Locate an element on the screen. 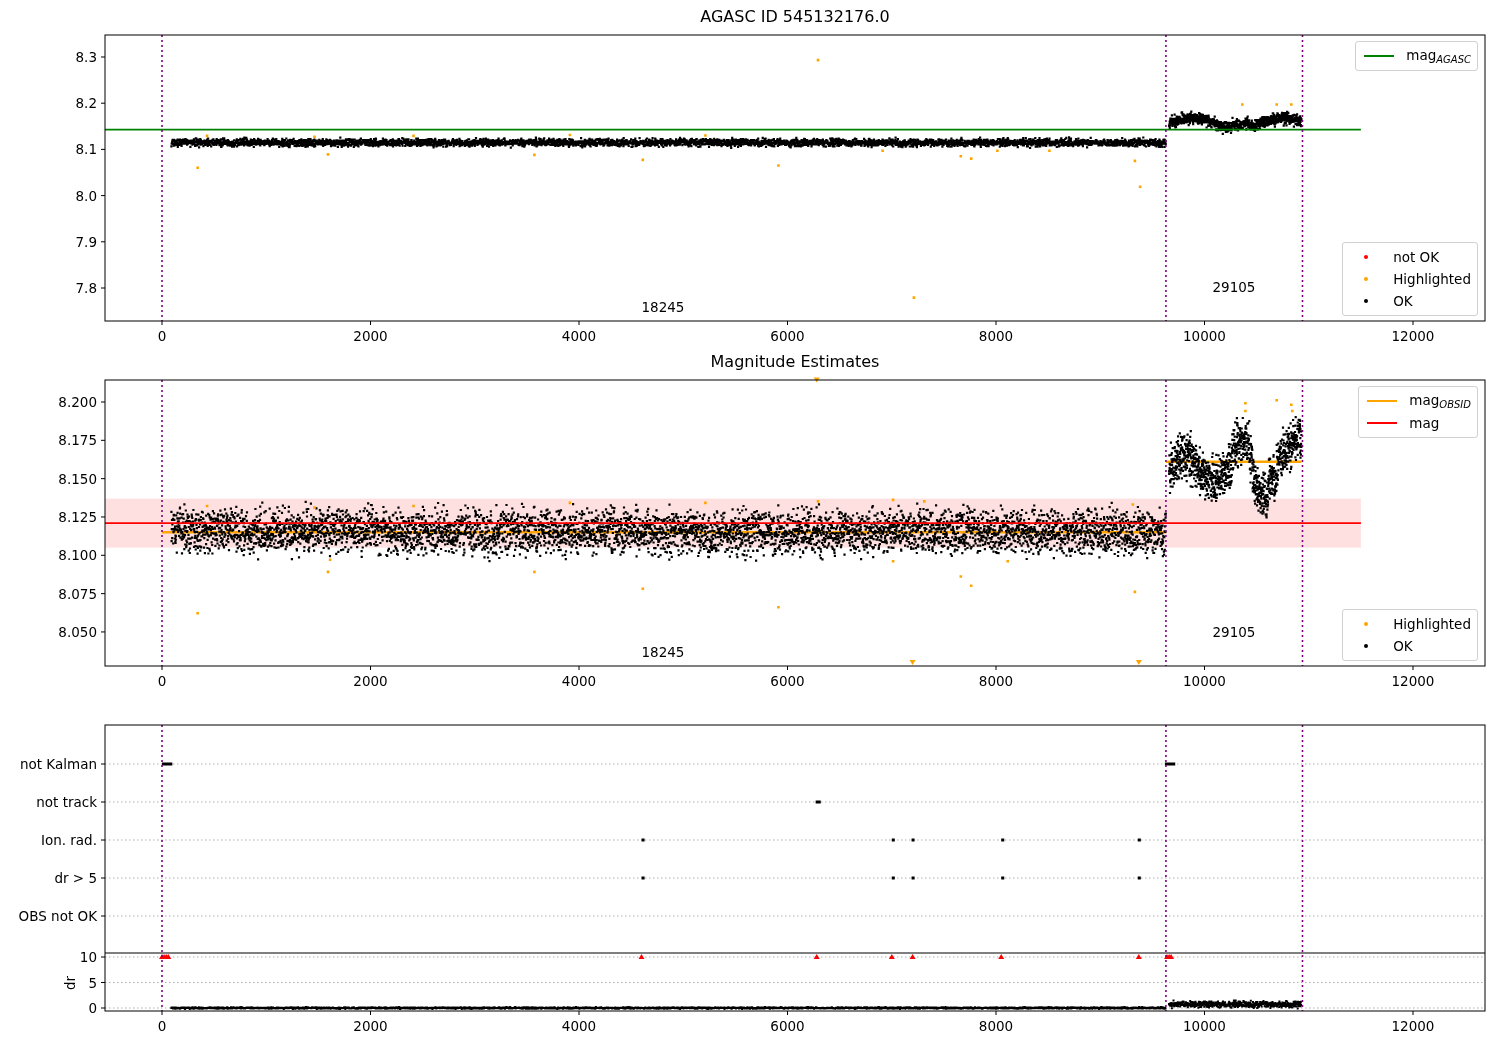 This screenshot has height=1050, width=1500. tick-label: 8.3 is located at coordinates (86, 57).